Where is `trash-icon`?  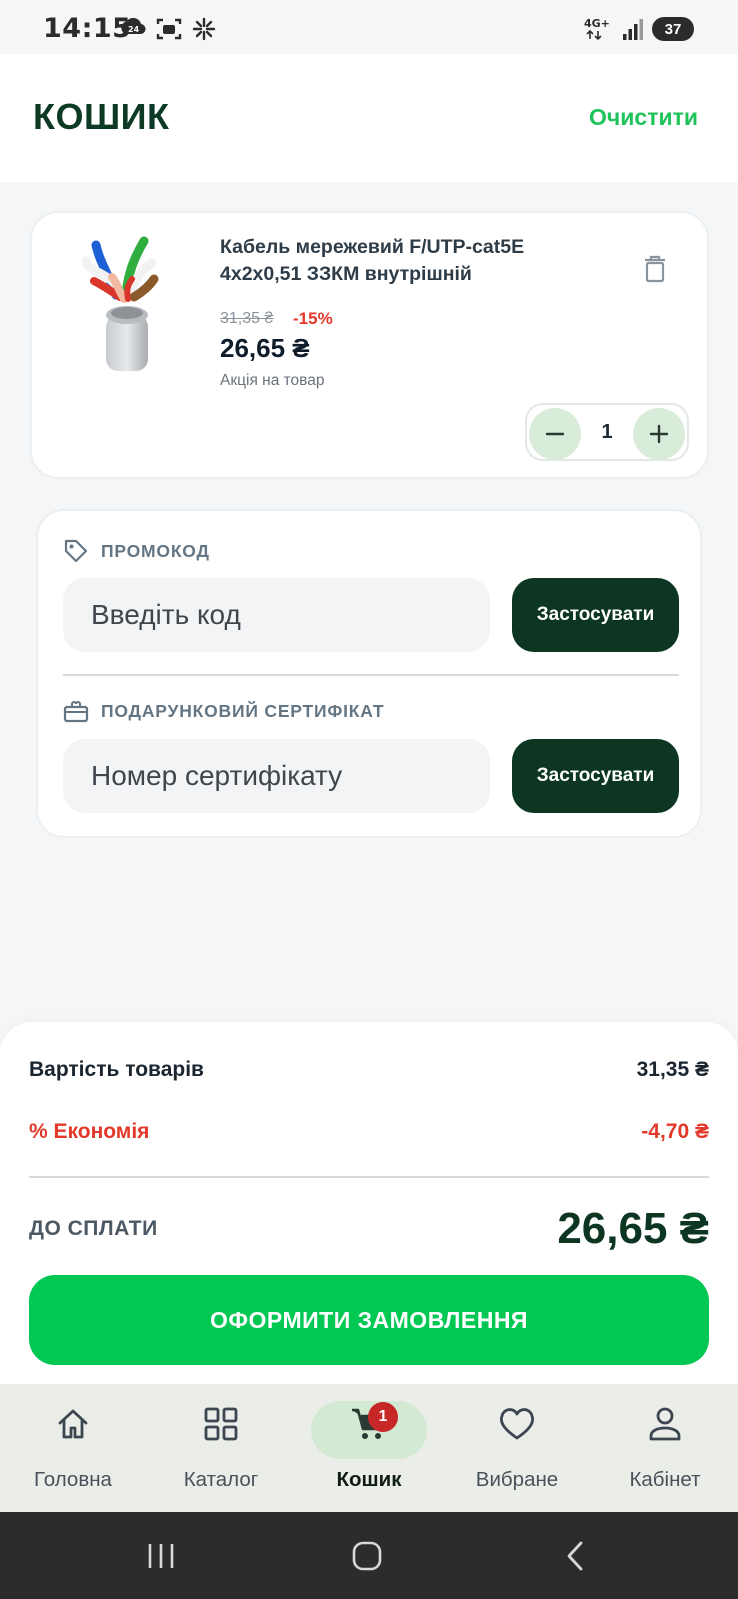
trash-icon is located at coordinates (655, 269).